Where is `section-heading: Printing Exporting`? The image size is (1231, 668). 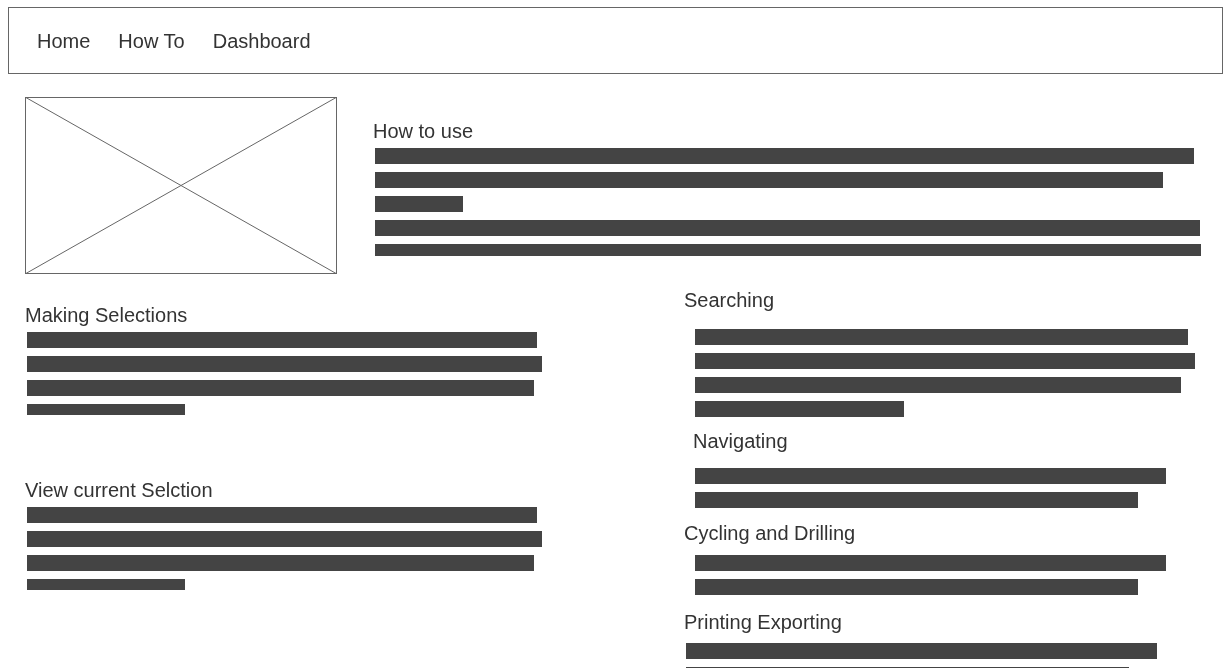
section-heading: Printing Exporting is located at coordinates (763, 622).